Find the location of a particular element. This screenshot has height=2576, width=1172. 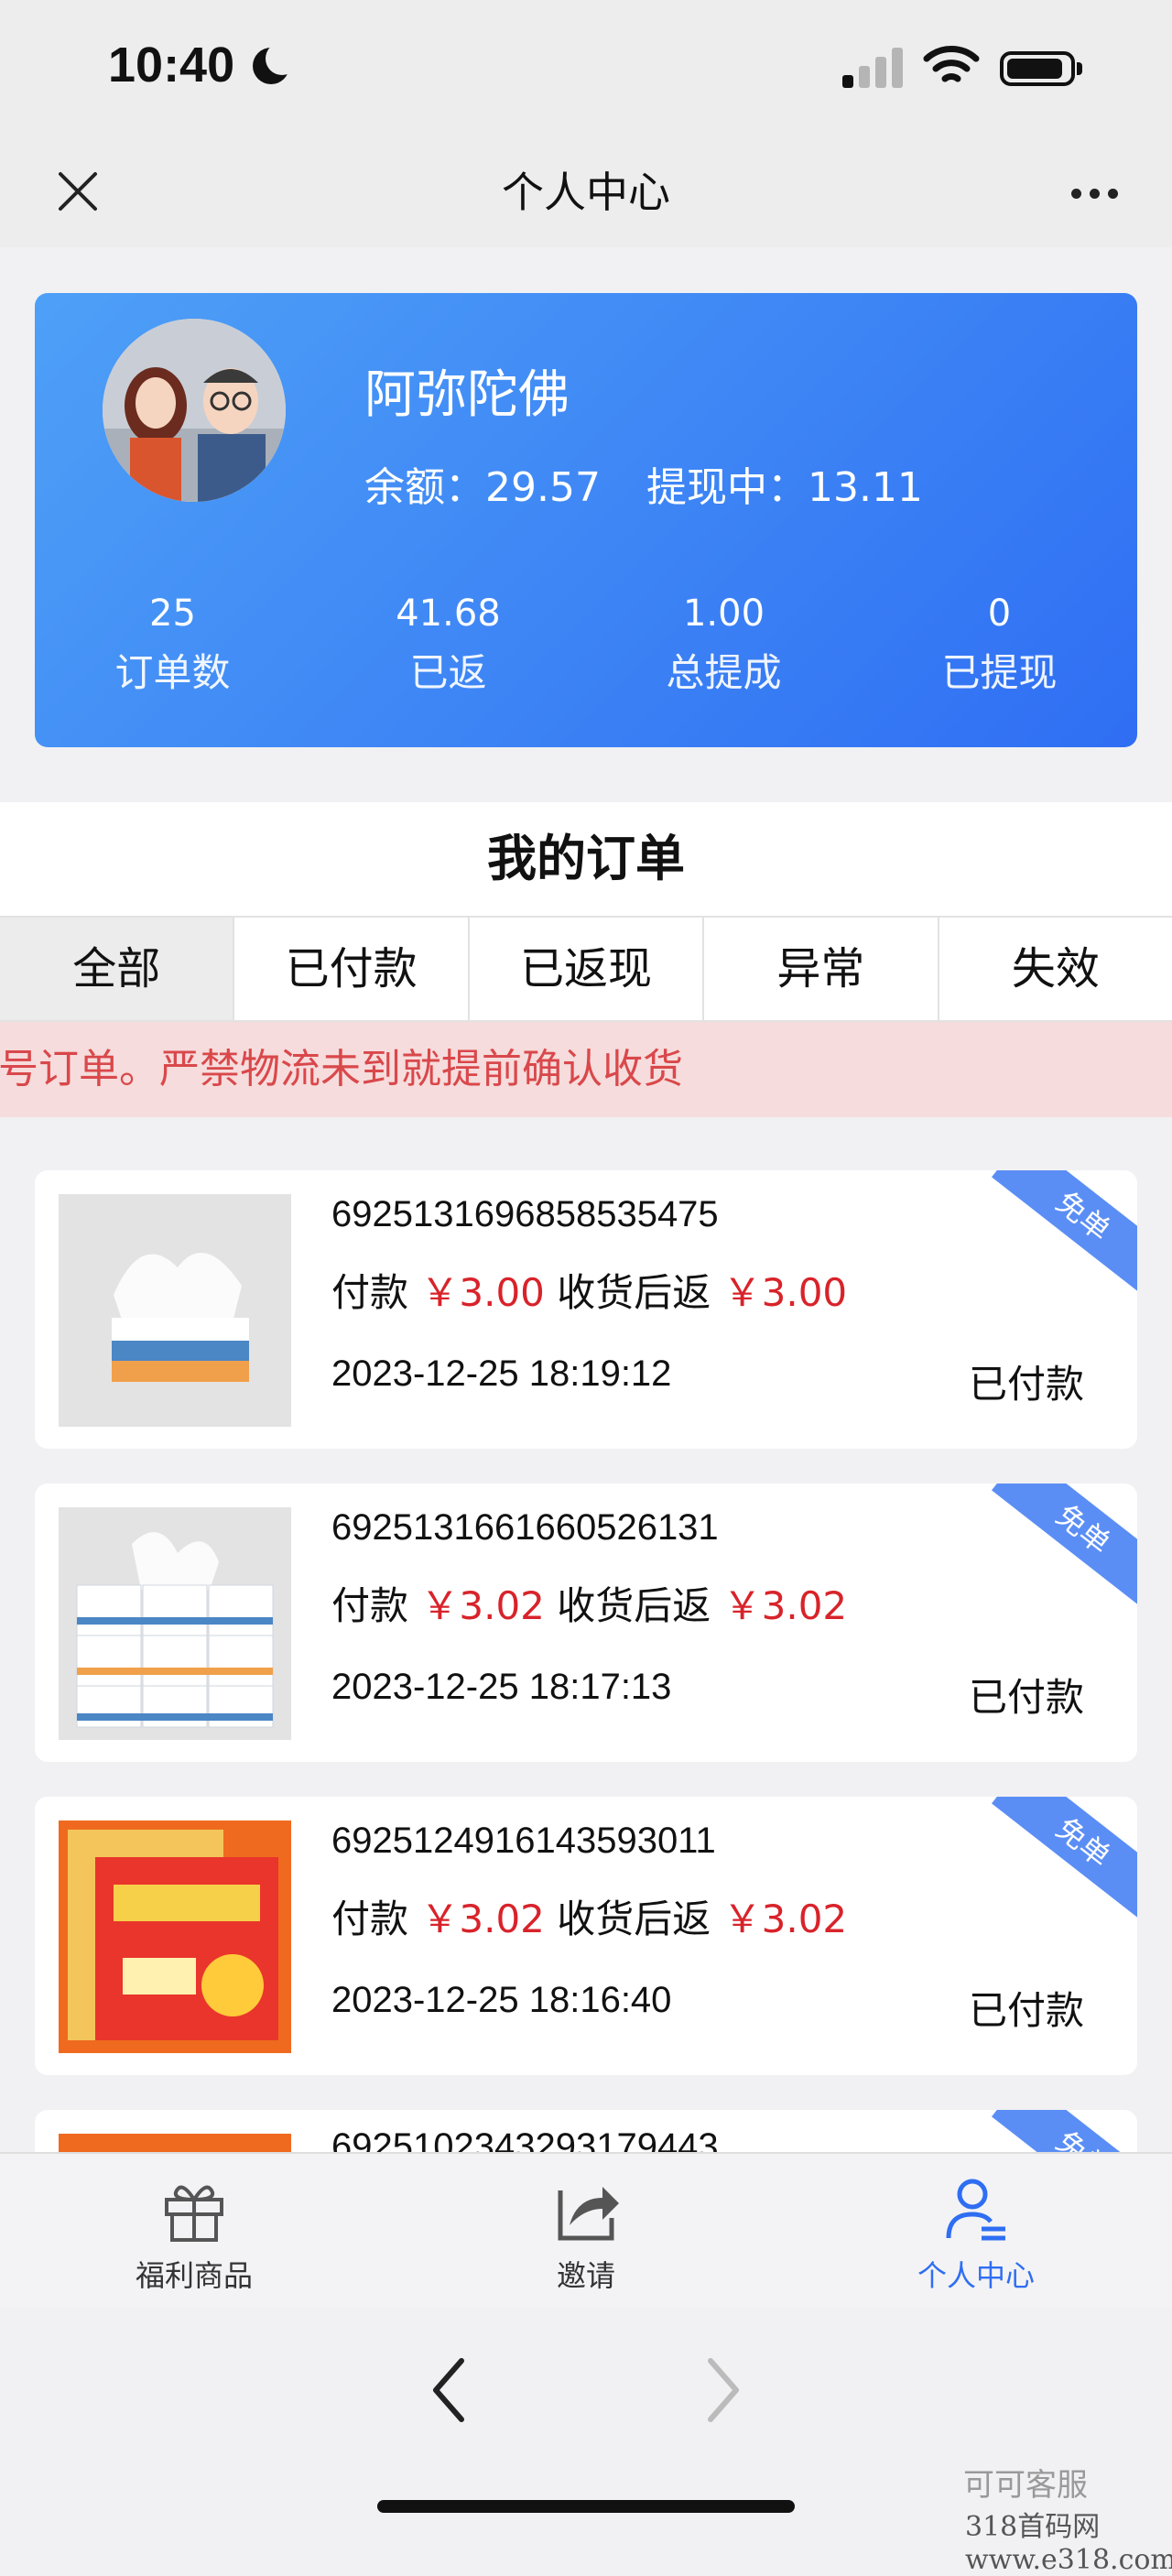

balance-row: 余额：29.57 提现中：13.11 is located at coordinates (660, 483).